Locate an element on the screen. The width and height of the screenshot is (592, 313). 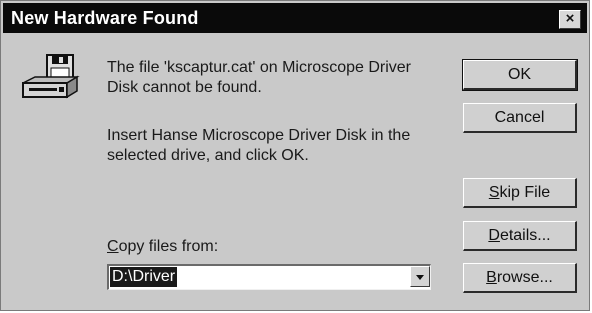
close-button: × is located at coordinates (570, 19).